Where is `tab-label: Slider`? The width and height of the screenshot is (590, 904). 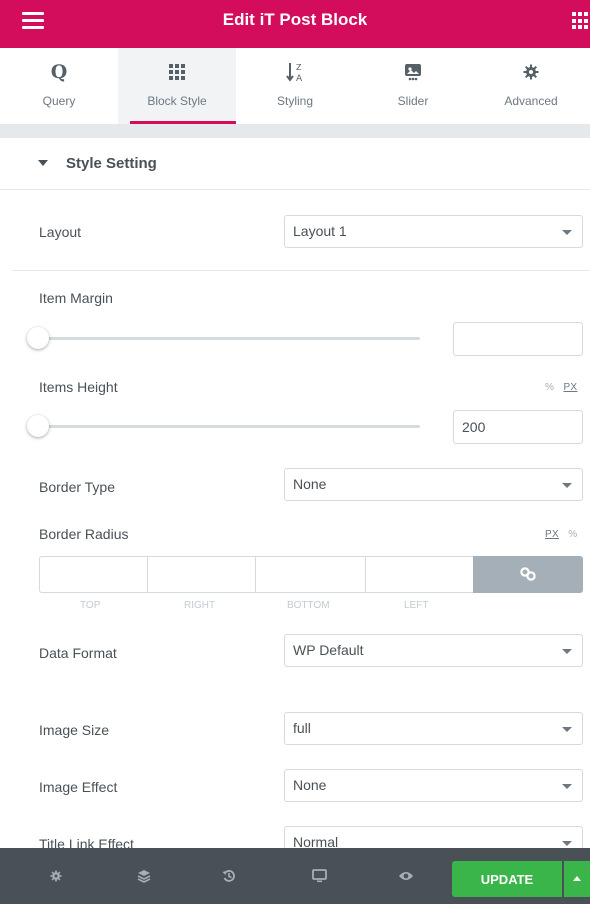 tab-label: Slider is located at coordinates (413, 101).